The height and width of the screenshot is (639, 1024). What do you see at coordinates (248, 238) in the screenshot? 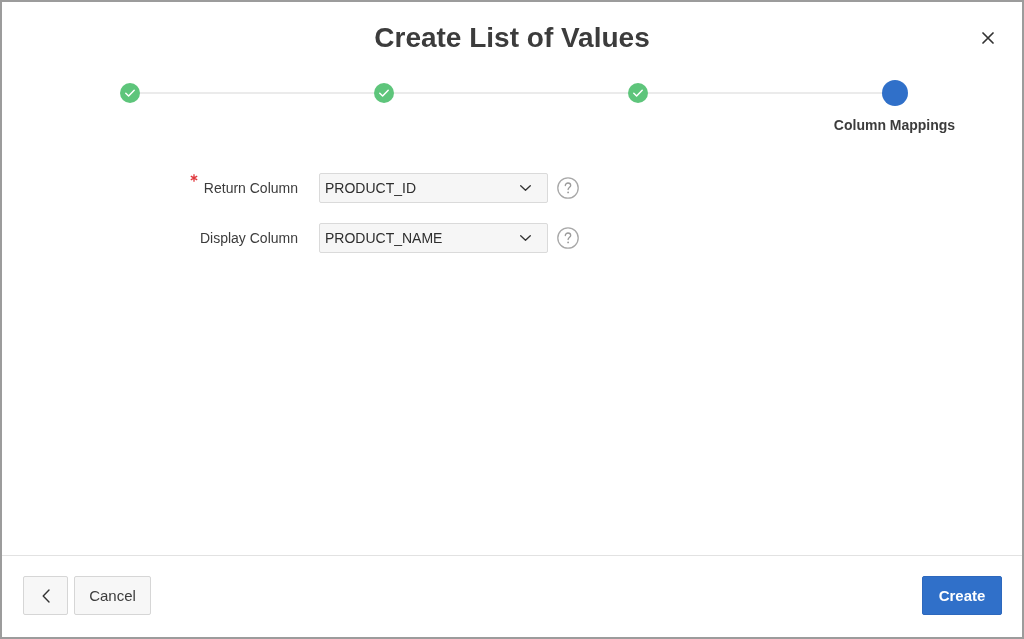
I see `field-label: Display Column` at bounding box center [248, 238].